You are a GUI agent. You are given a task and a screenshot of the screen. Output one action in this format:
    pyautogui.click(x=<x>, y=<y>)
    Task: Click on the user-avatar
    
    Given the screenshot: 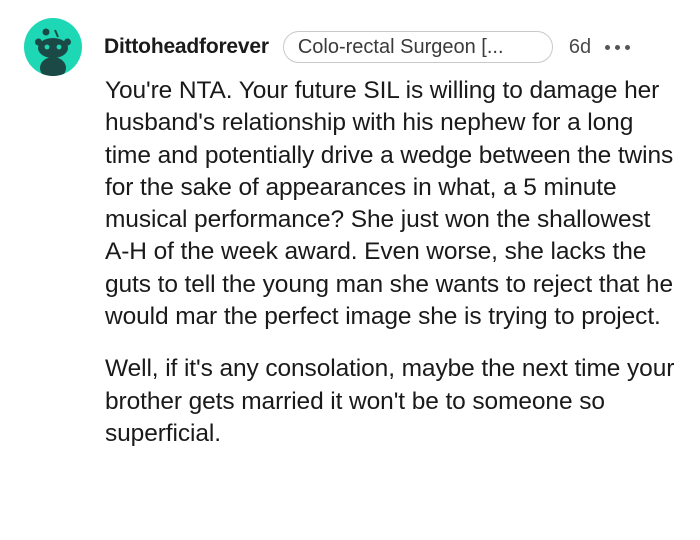 What is the action you would take?
    pyautogui.click(x=53, y=47)
    